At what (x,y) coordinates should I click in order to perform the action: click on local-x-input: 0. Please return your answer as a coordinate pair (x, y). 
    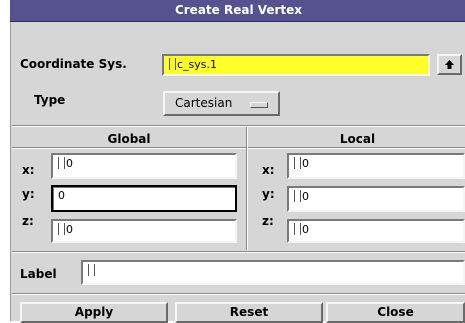
    Looking at the image, I should click on (376, 166).